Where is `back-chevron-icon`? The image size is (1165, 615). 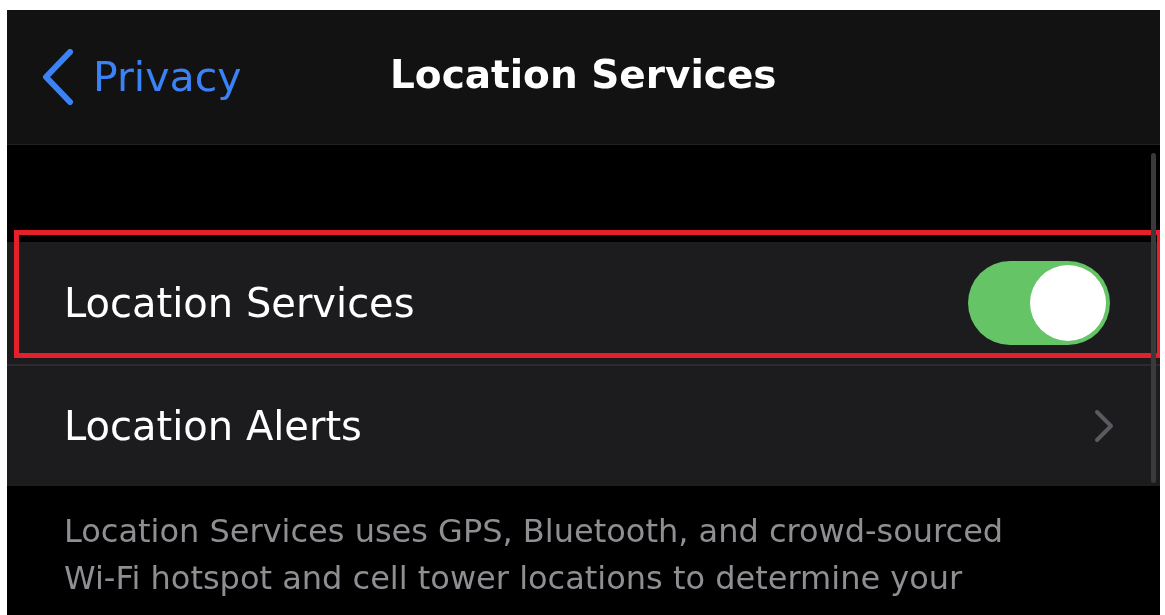 back-chevron-icon is located at coordinates (58, 77).